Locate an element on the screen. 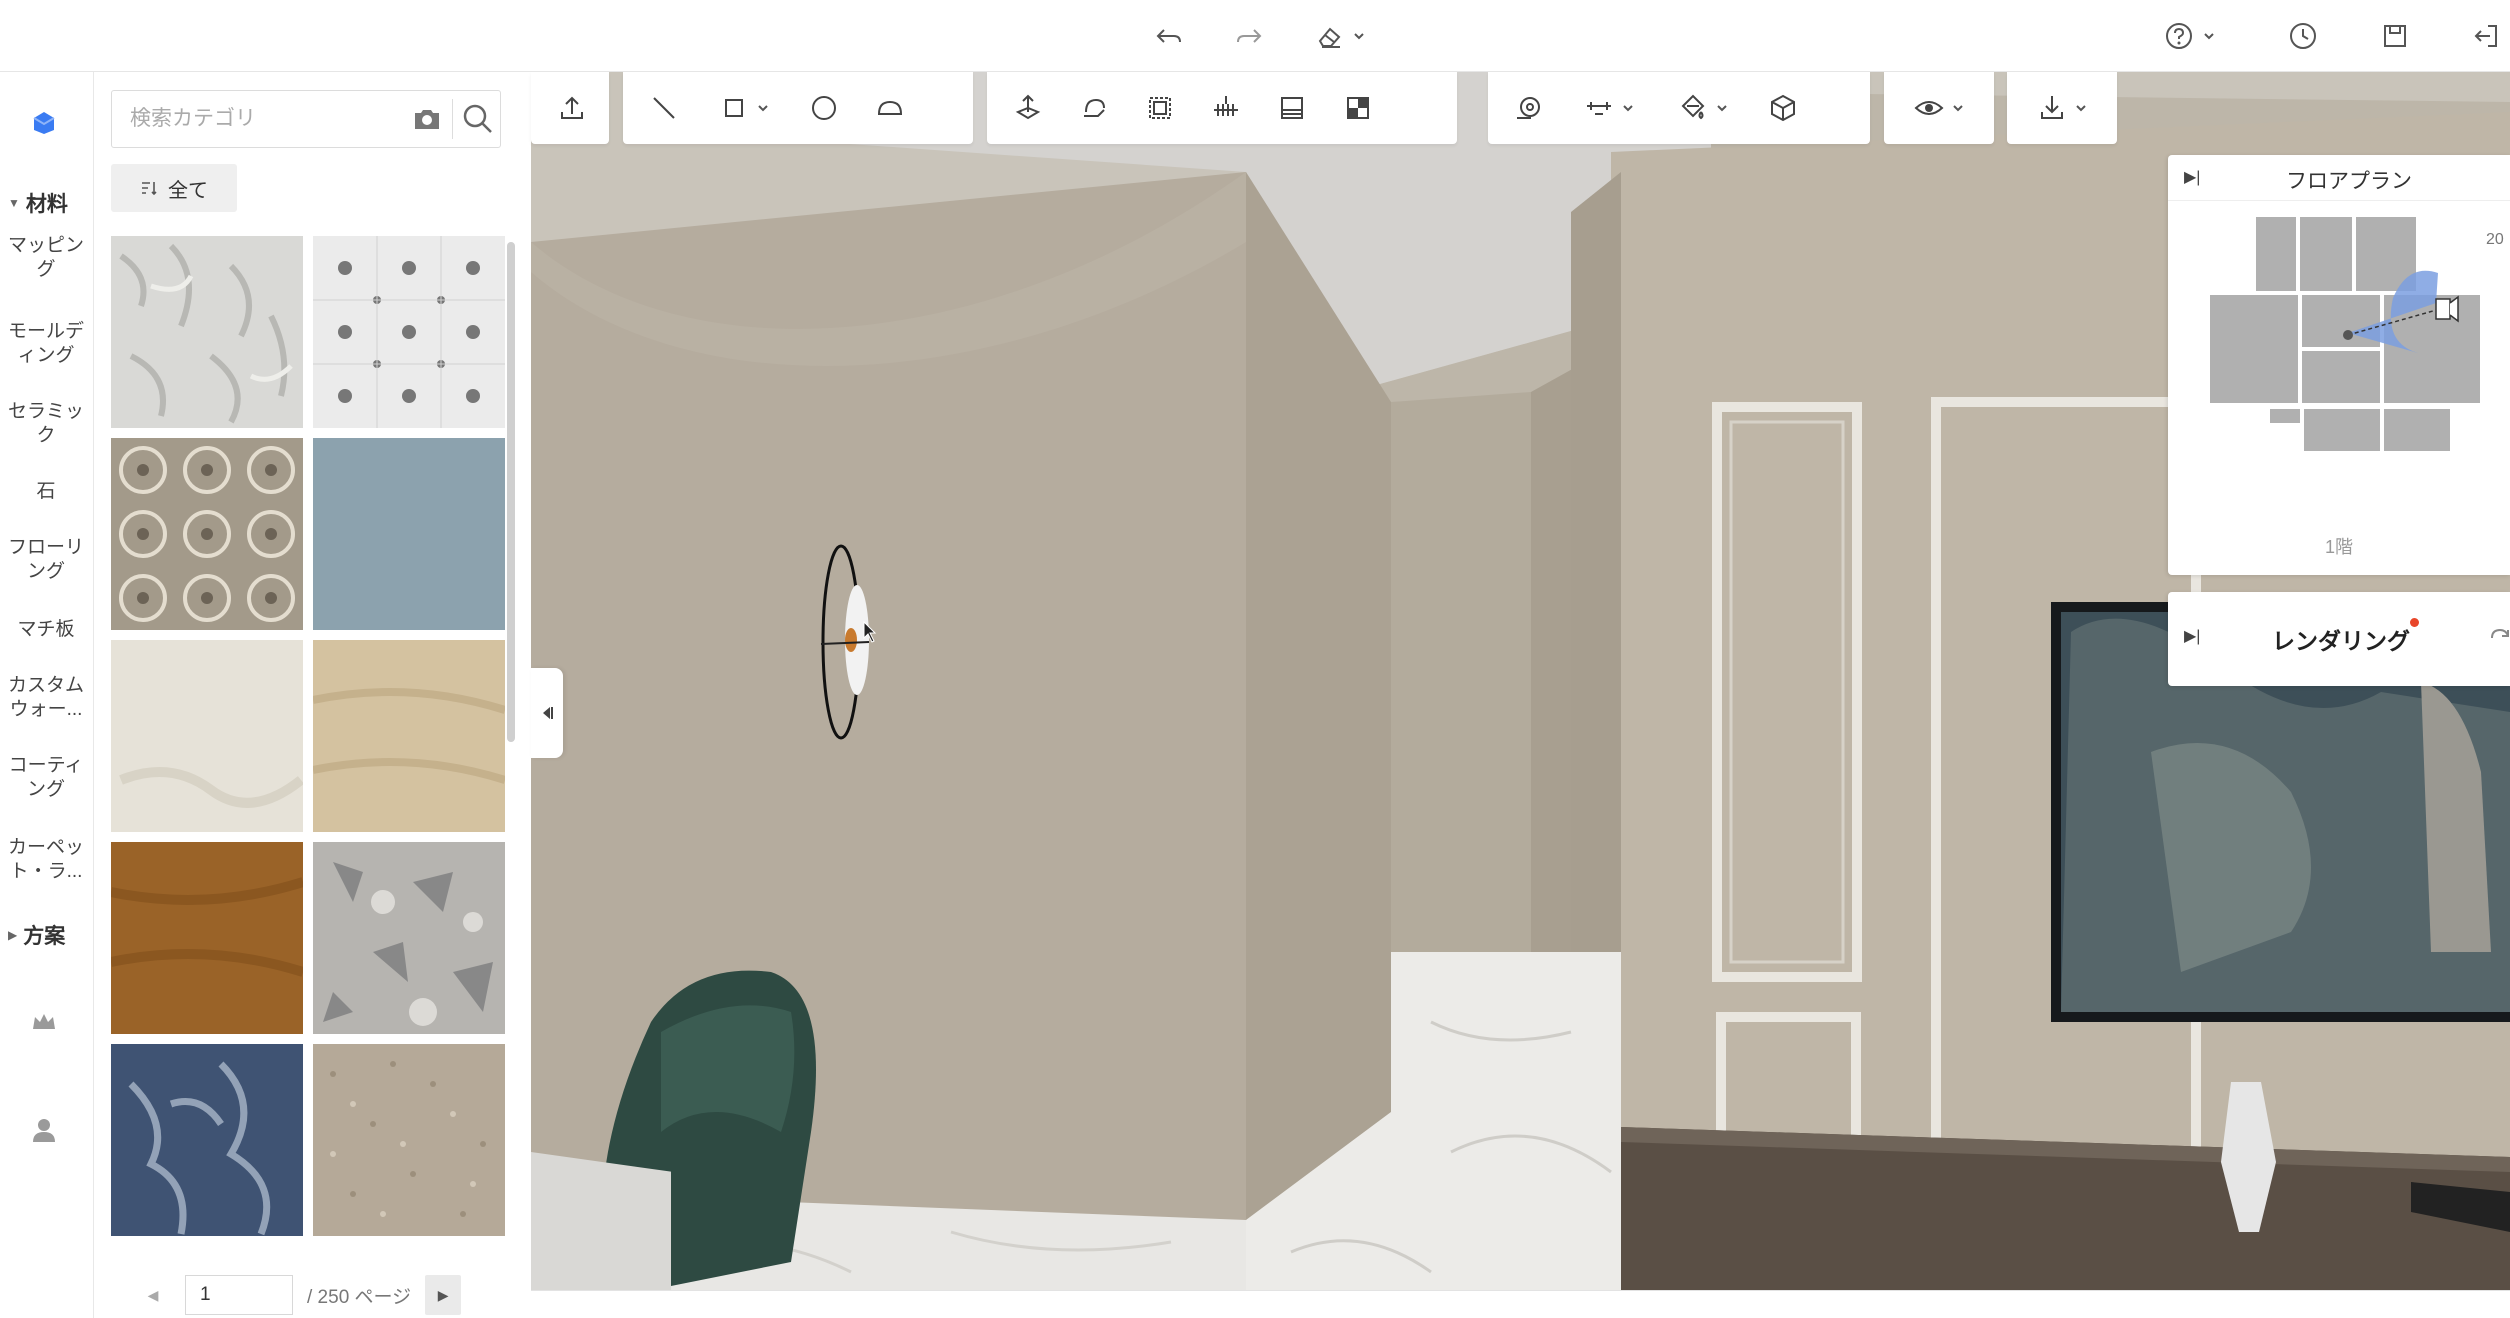 Image resolution: width=2510 pixels, height=1318 pixels. marquee-icon is located at coordinates (1160, 108).